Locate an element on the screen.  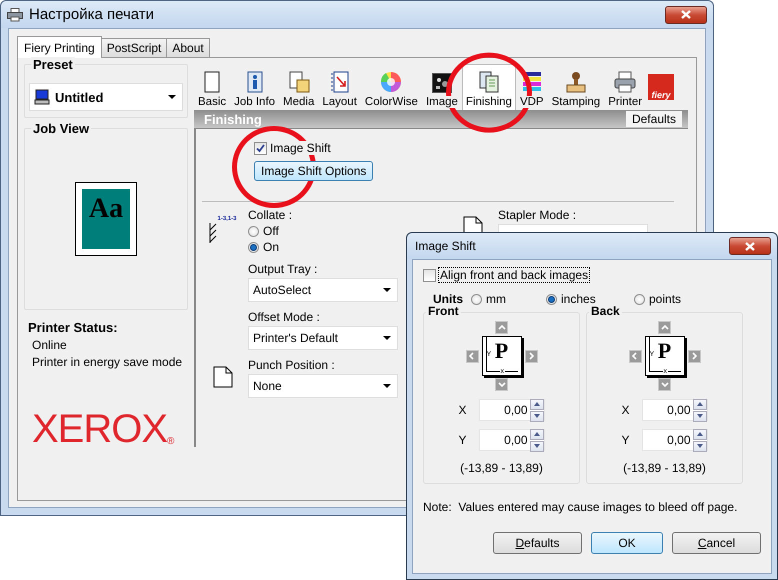
toolbar-tab: Job Info is located at coordinates (255, 89).